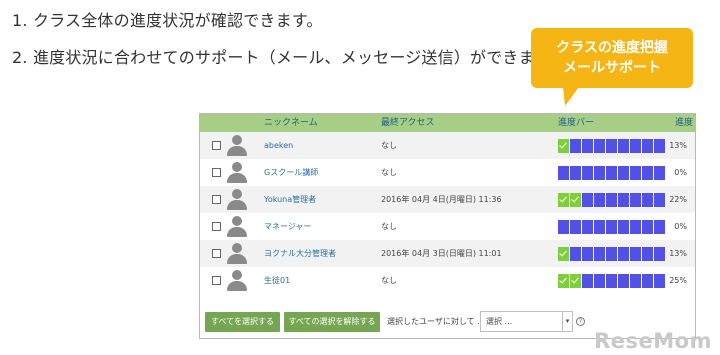  Describe the element at coordinates (447, 145) in the screenshot. I see `table-row: abeken なし 13%` at that location.